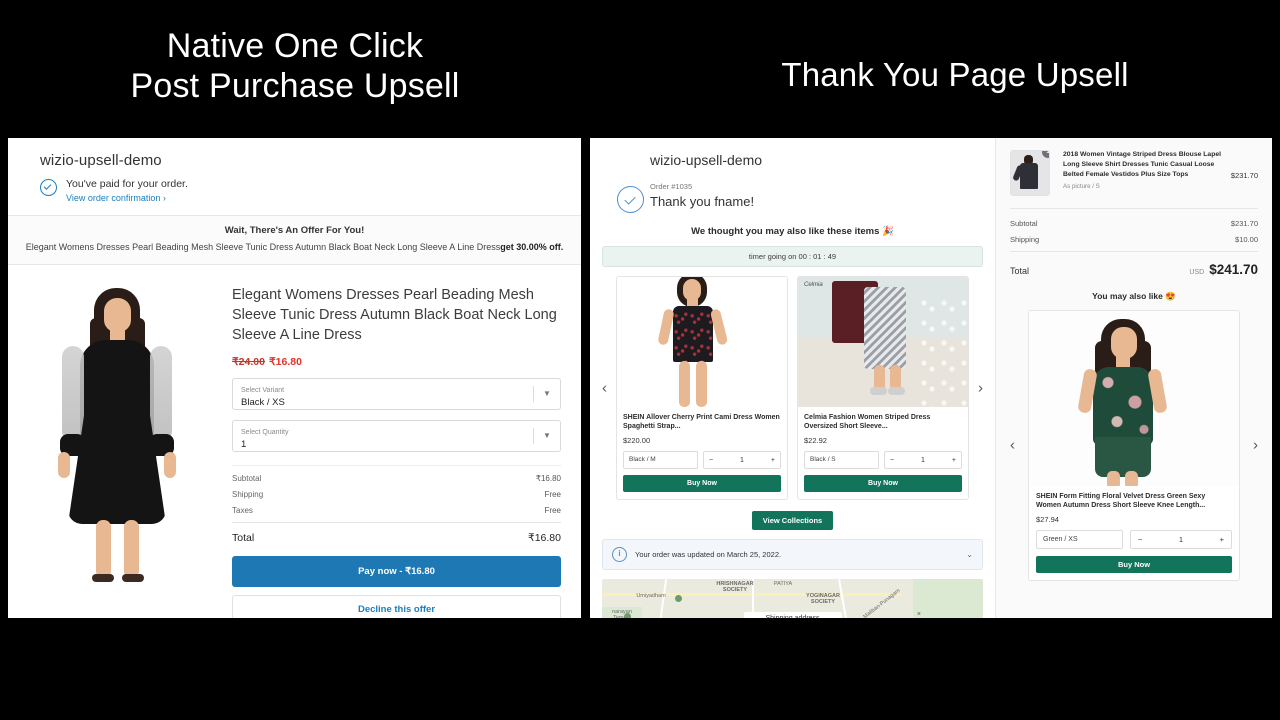  What do you see at coordinates (1246, 239) in the screenshot?
I see `shipping-value: $10.00` at bounding box center [1246, 239].